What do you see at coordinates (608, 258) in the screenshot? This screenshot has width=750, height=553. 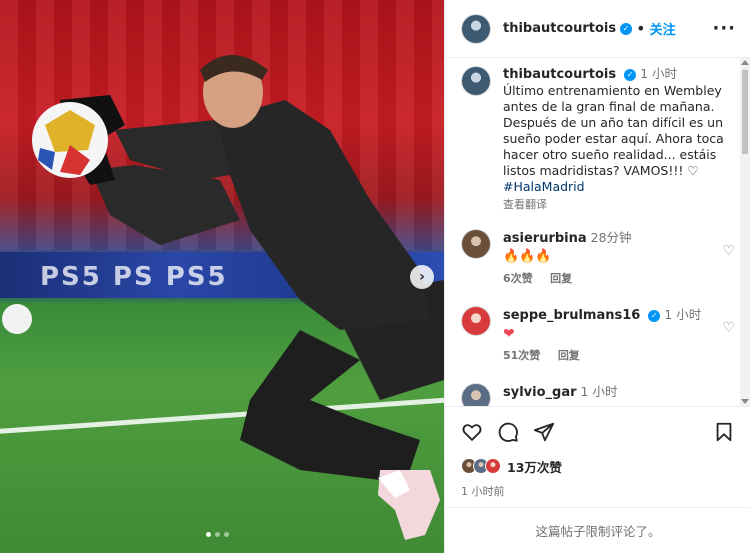 I see `comment-body: asierurbina 28分钟 🔥🔥🔥 6次赞 回复` at bounding box center [608, 258].